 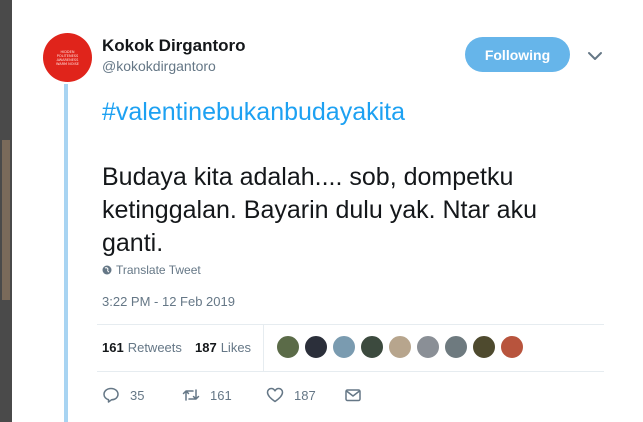 I want to click on tweet-timestamp: 3:22 PM - 12 Feb 2019, so click(x=168, y=301).